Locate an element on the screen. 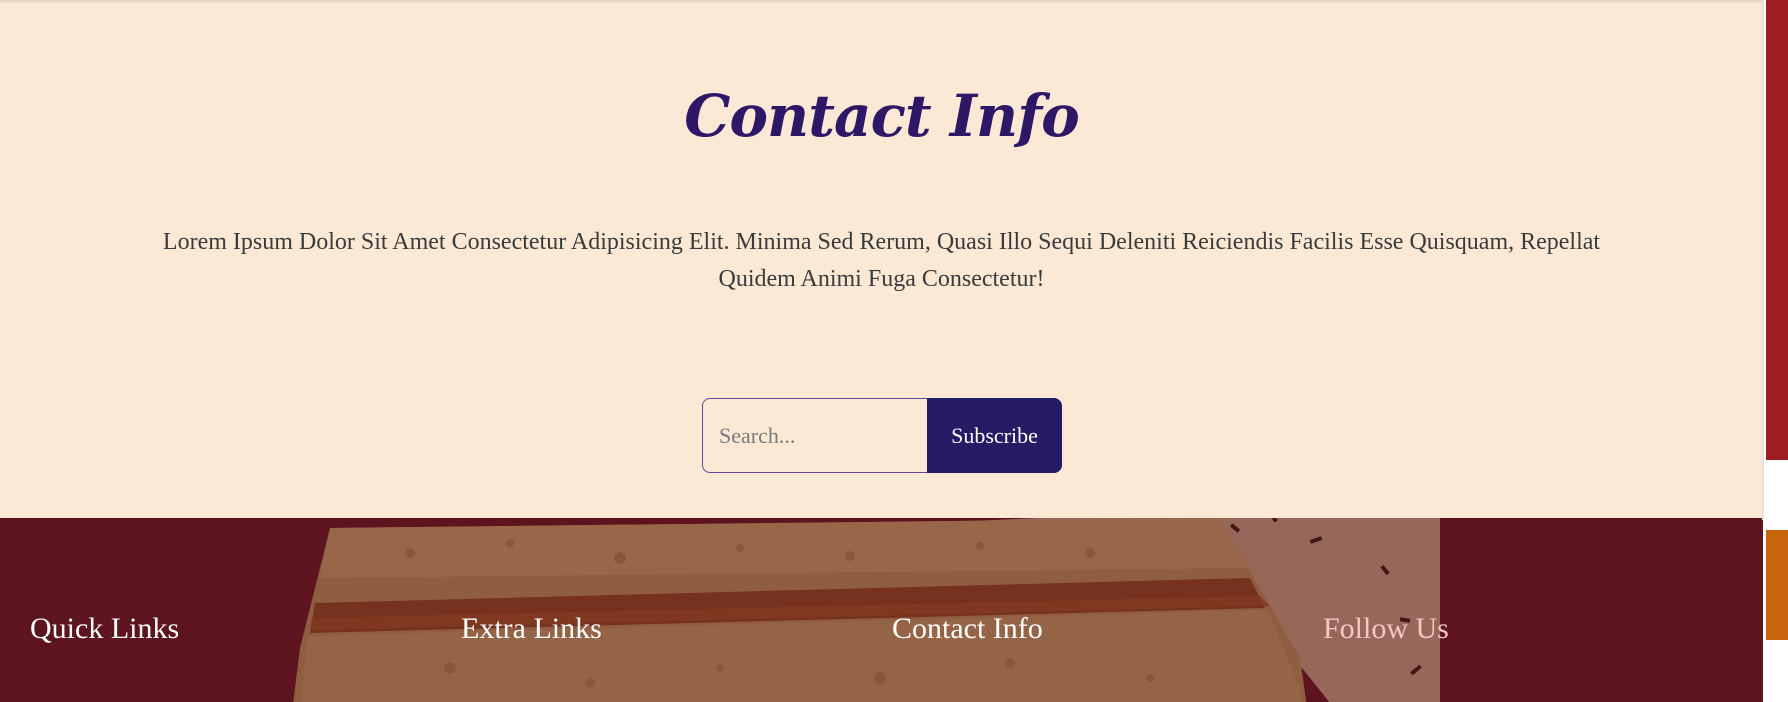 Image resolution: width=1788 pixels, height=702 pixels. header-shadow is located at coordinates (881, 2).